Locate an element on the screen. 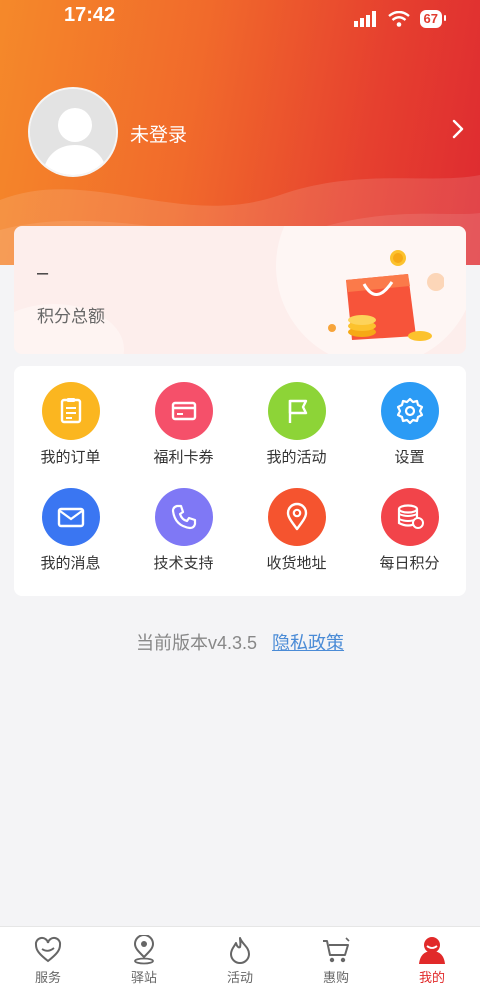 The width and height of the screenshot is (480, 992). menu-item-messages: 我的消息 is located at coordinates (70, 522).